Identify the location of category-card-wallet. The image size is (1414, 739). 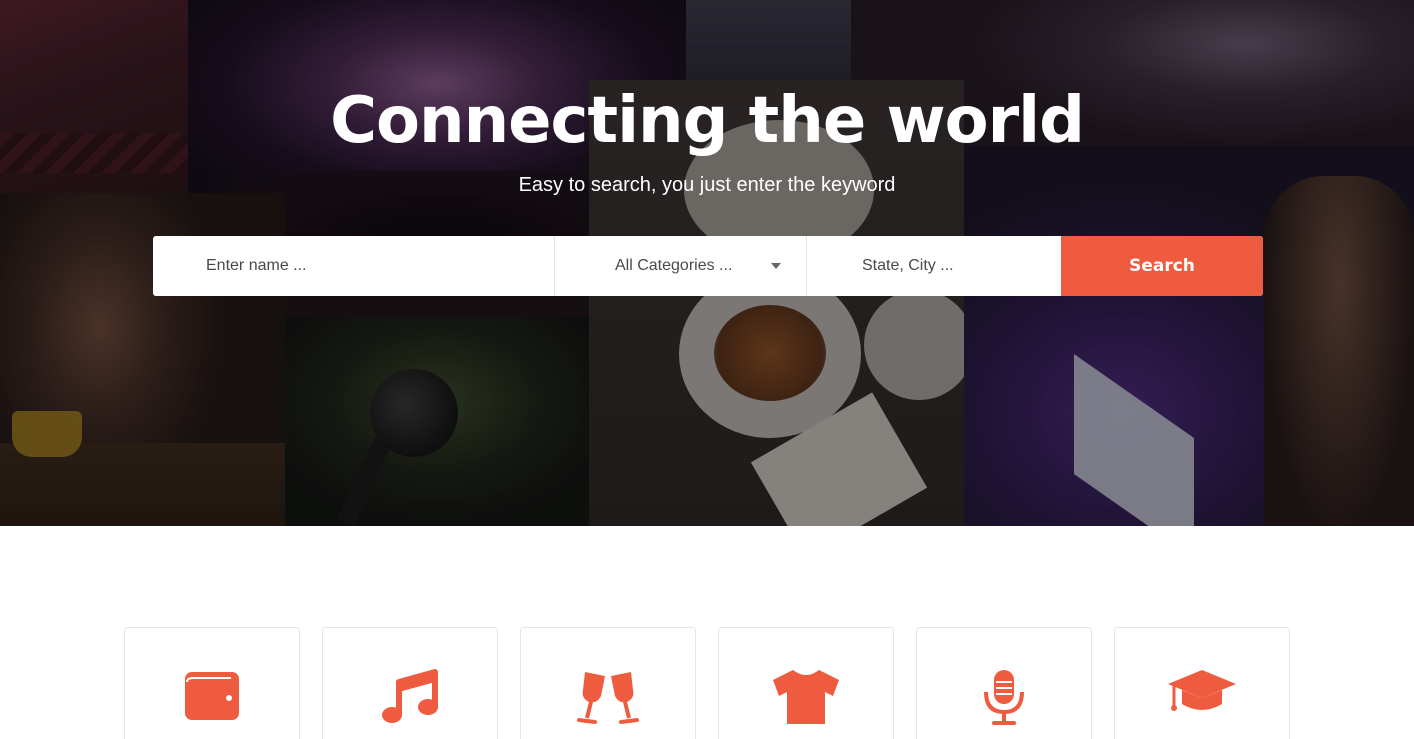
(212, 683).